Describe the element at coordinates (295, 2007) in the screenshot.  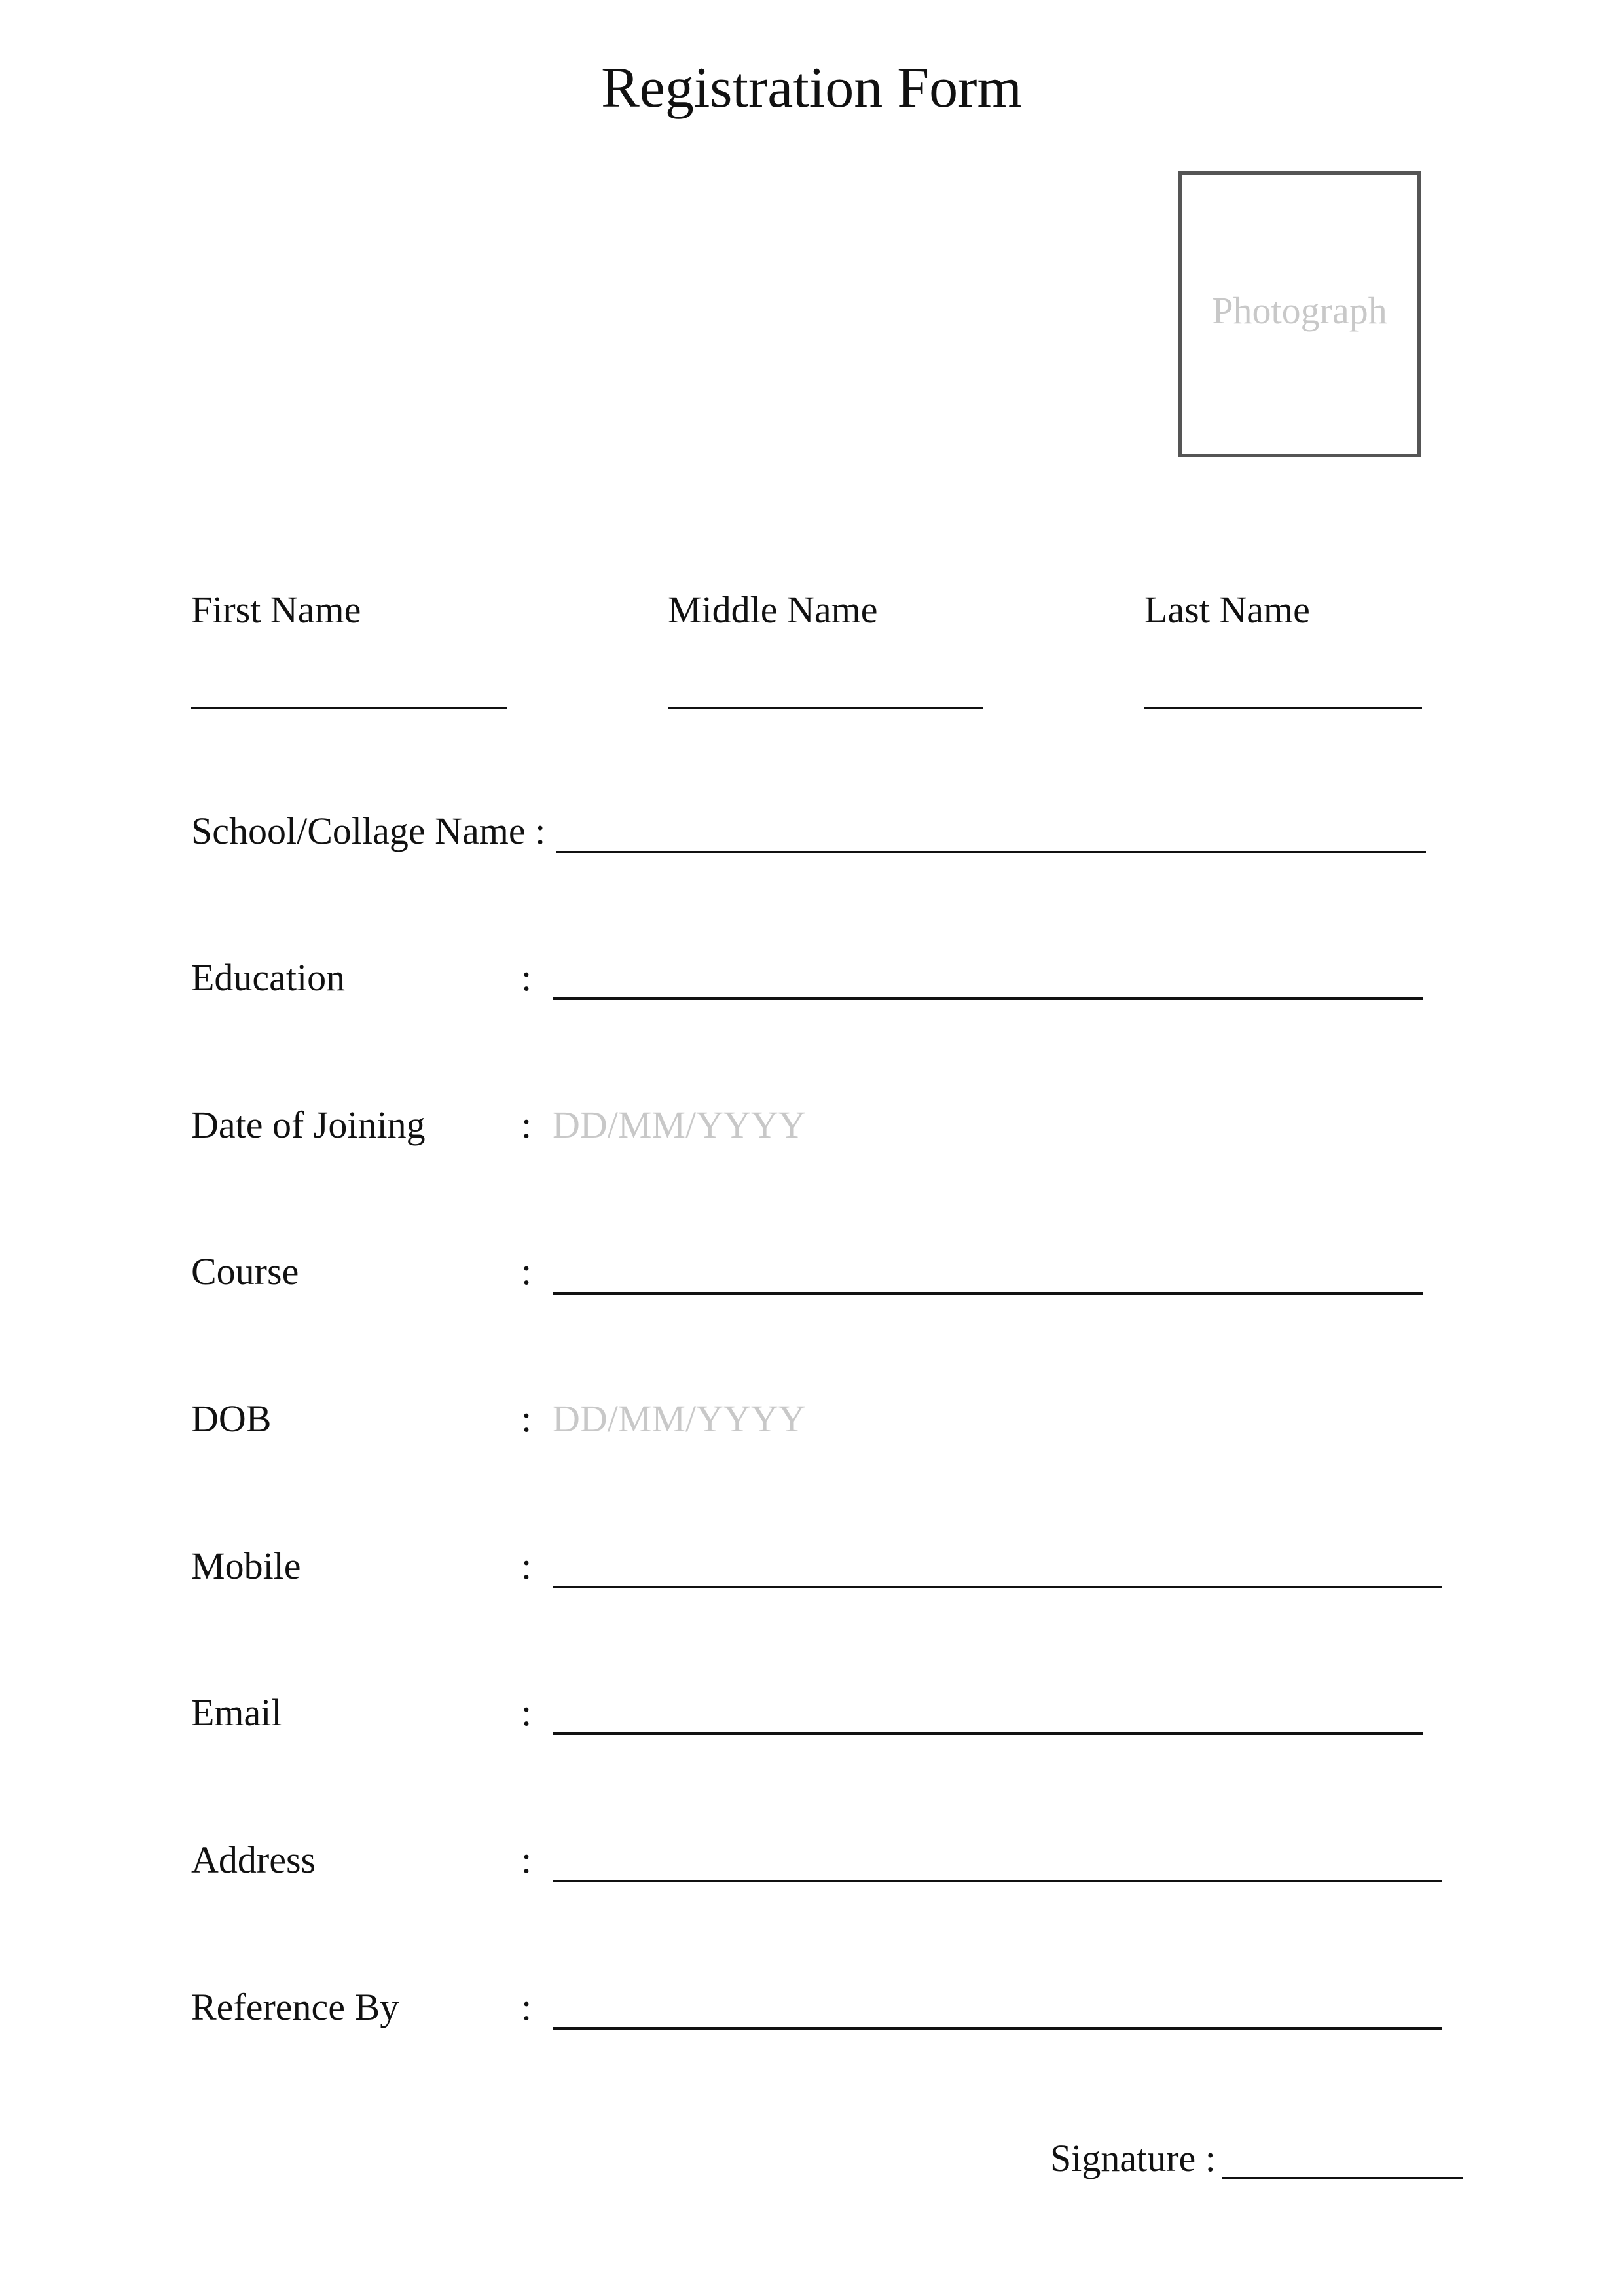
I see `reference-by-label: Reference By` at that location.